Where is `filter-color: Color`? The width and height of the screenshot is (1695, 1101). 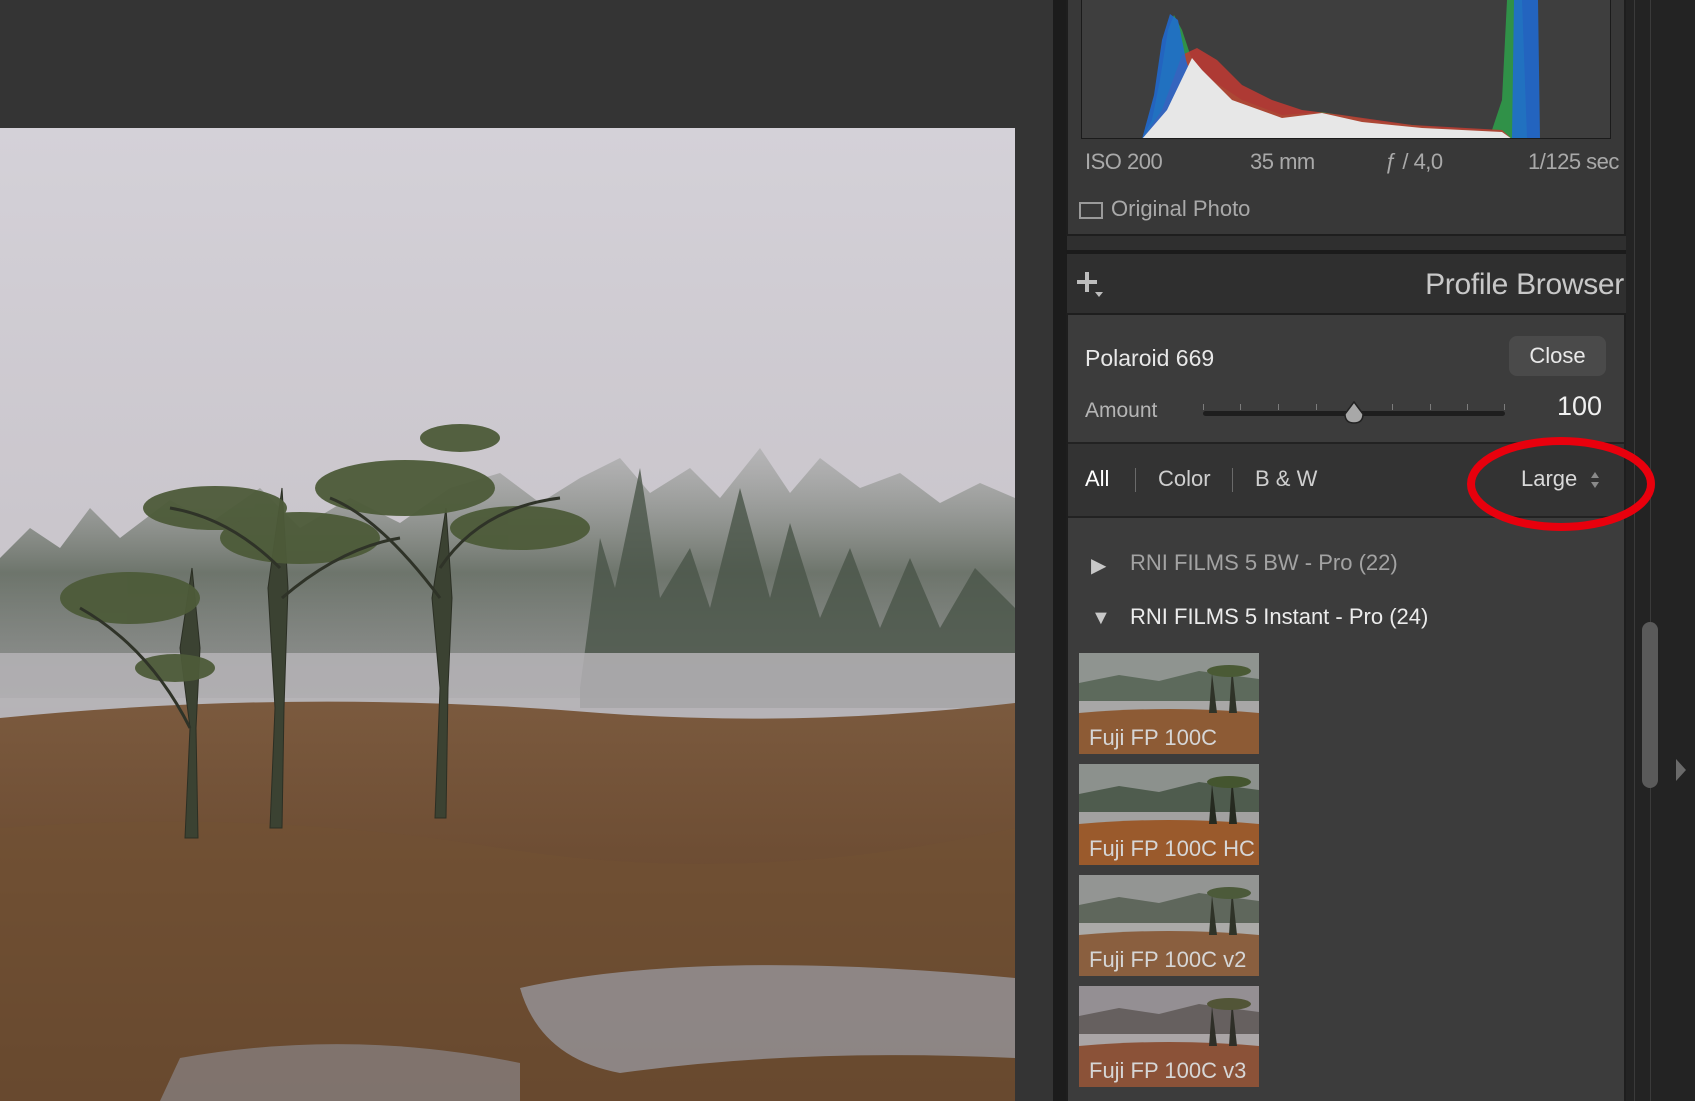 filter-color: Color is located at coordinates (1184, 479).